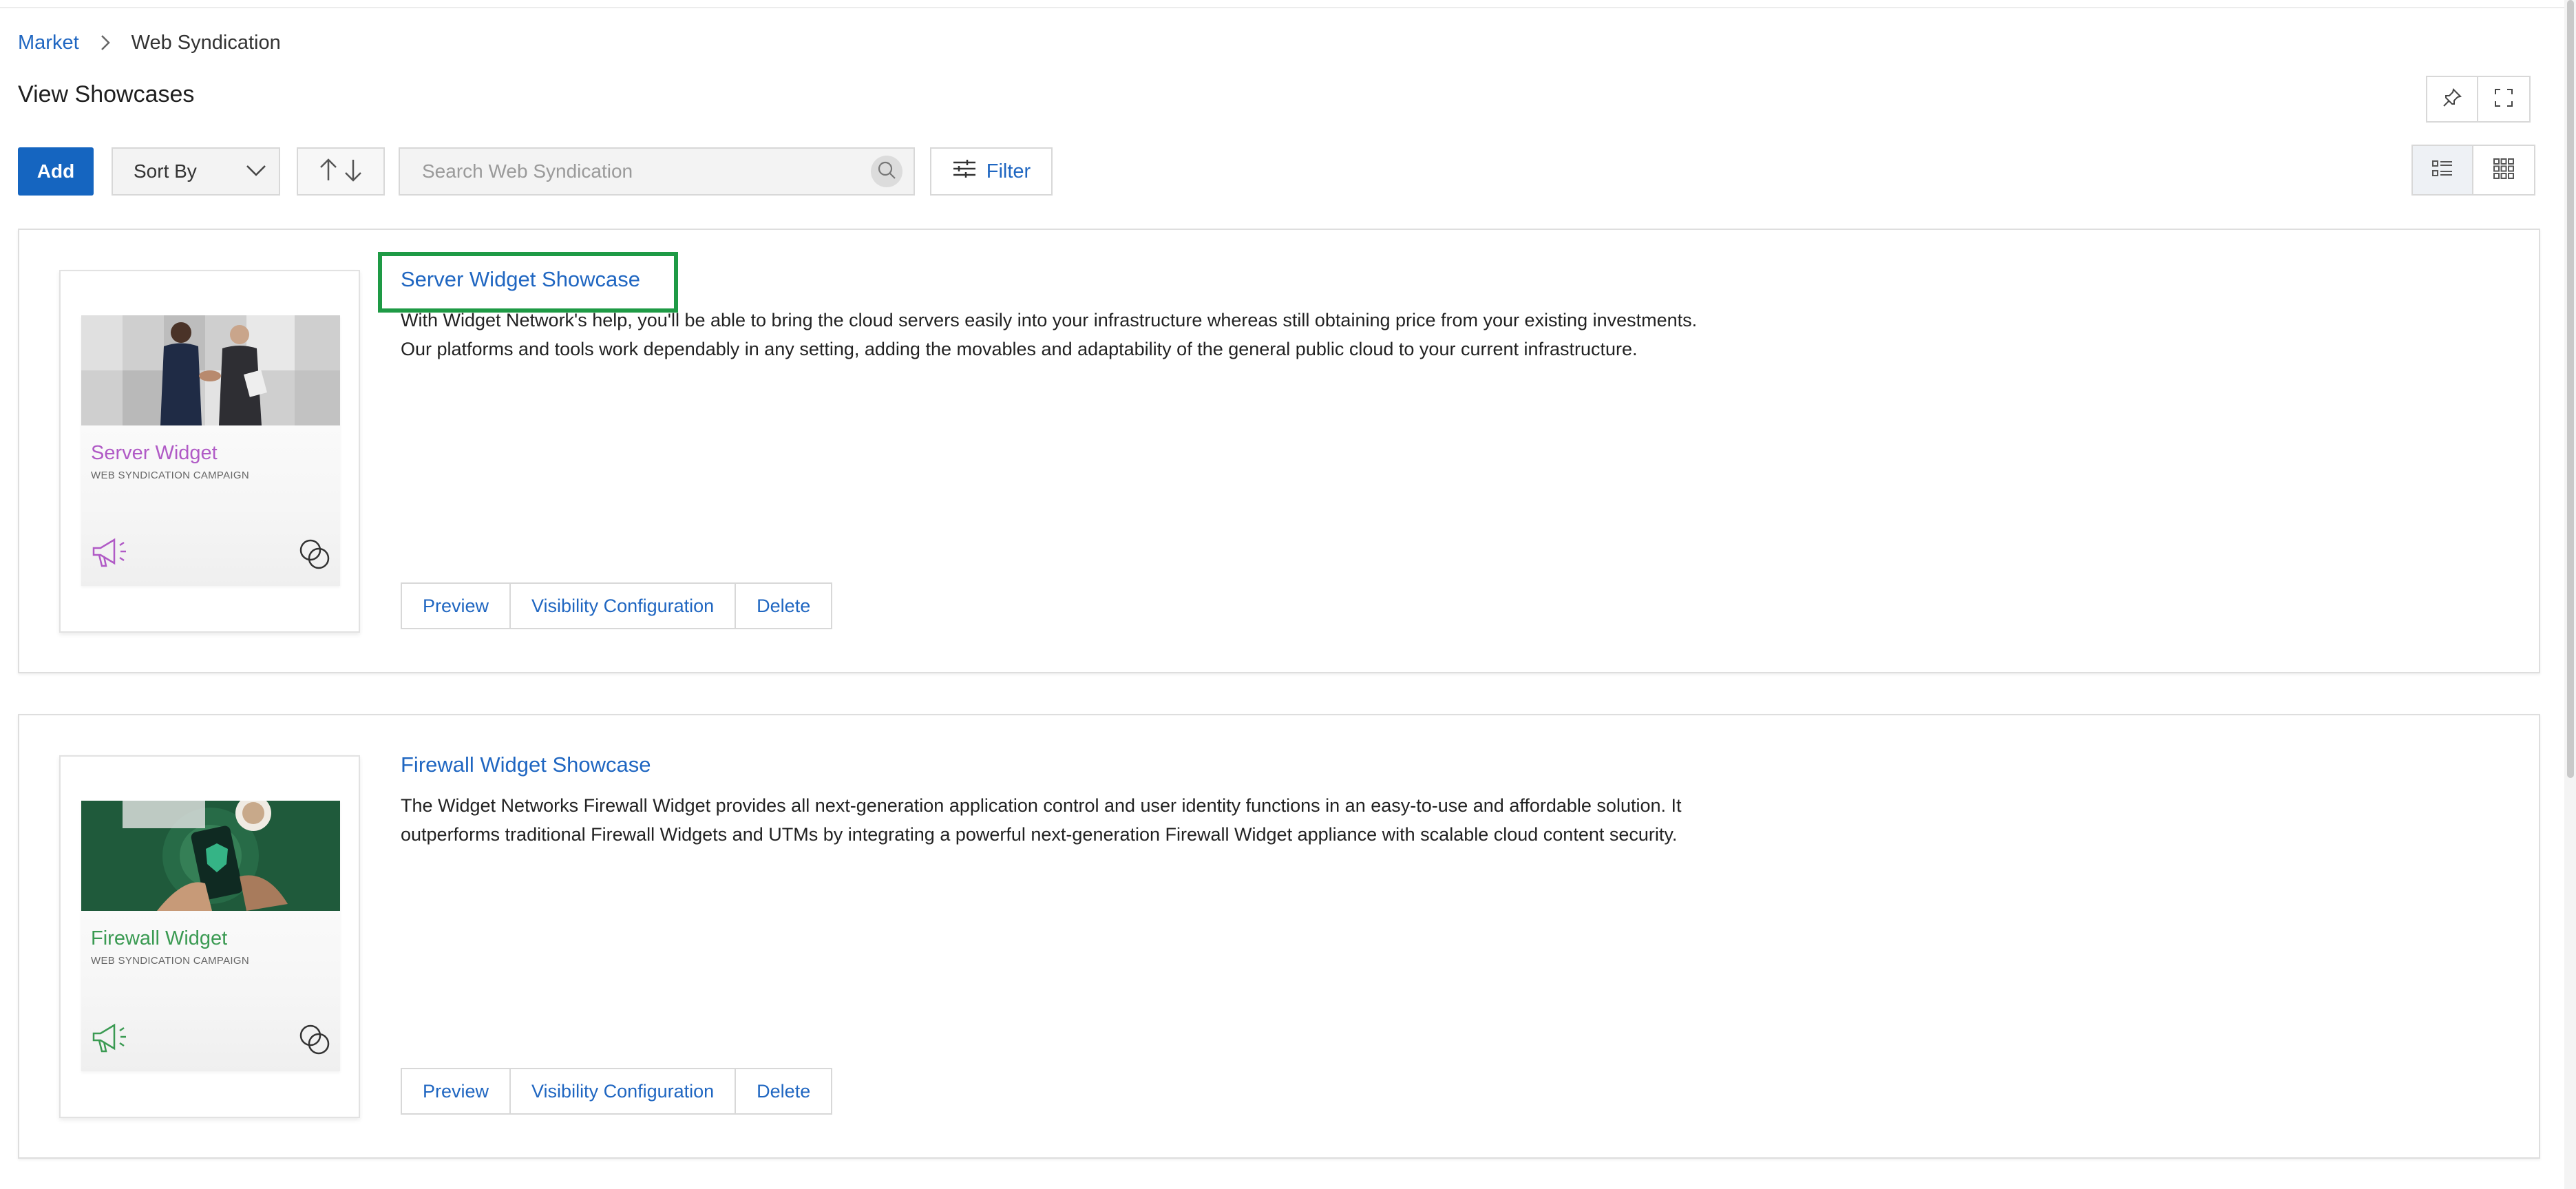 Image resolution: width=2576 pixels, height=1189 pixels. I want to click on scrollbar, so click(2570, 594).